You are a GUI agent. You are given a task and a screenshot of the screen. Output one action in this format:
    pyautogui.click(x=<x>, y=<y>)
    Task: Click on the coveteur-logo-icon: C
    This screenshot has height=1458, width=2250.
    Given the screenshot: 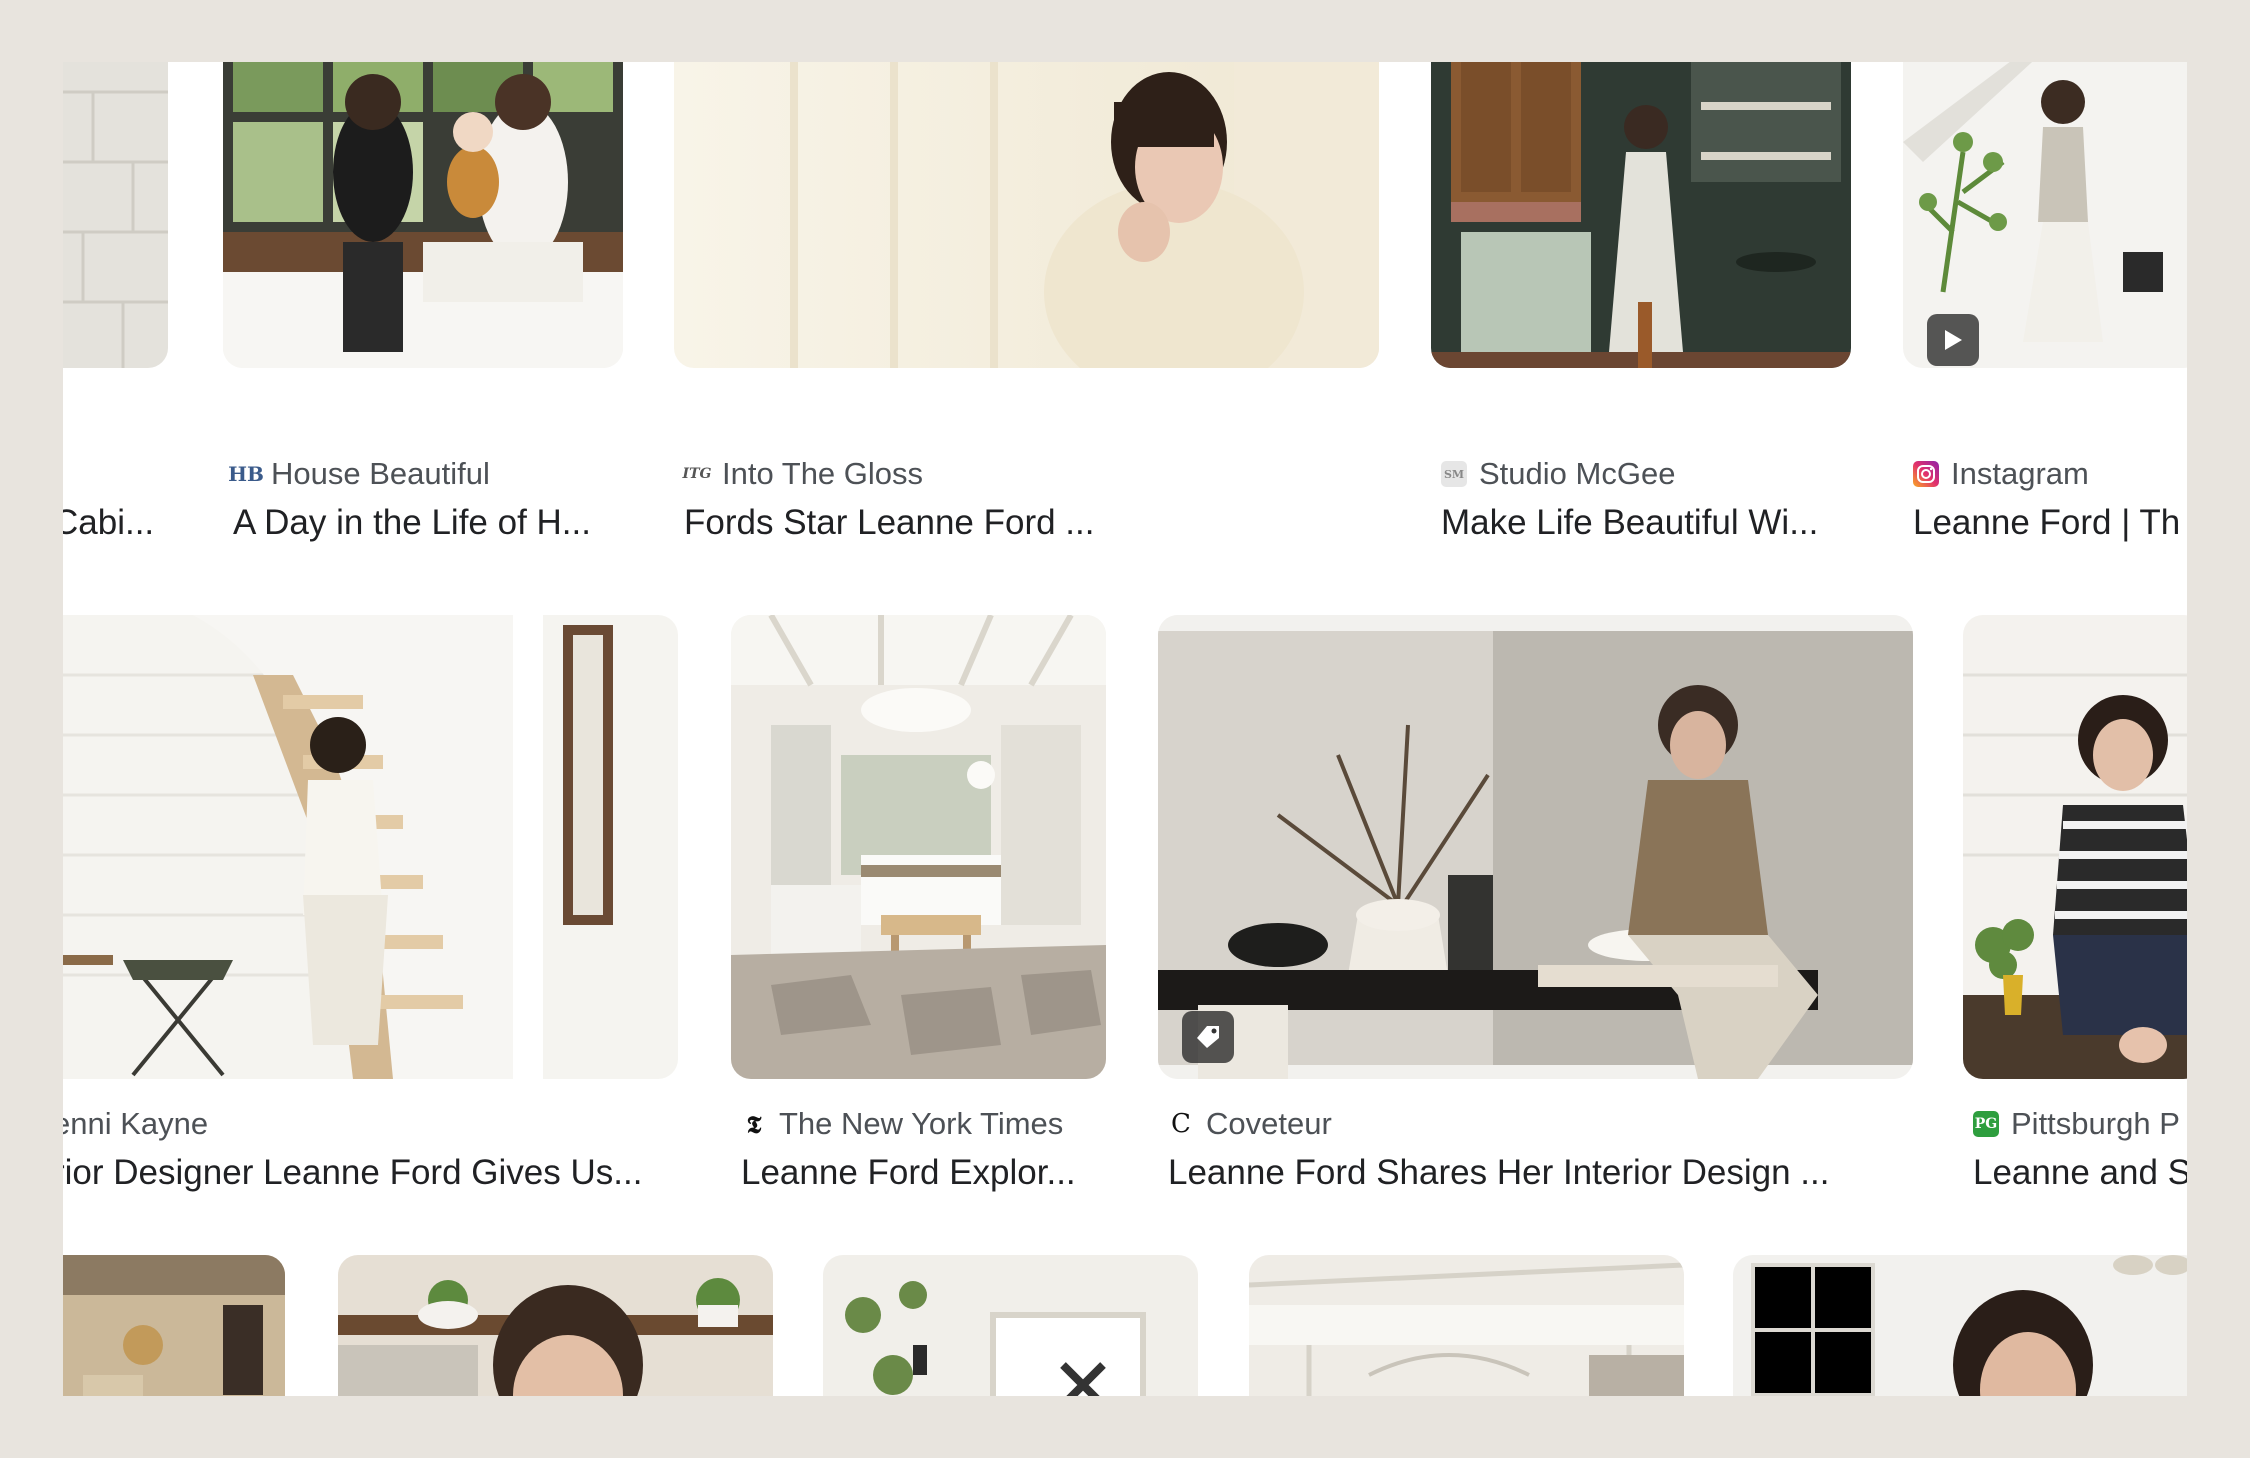 What is the action you would take?
    pyautogui.click(x=1181, y=1124)
    